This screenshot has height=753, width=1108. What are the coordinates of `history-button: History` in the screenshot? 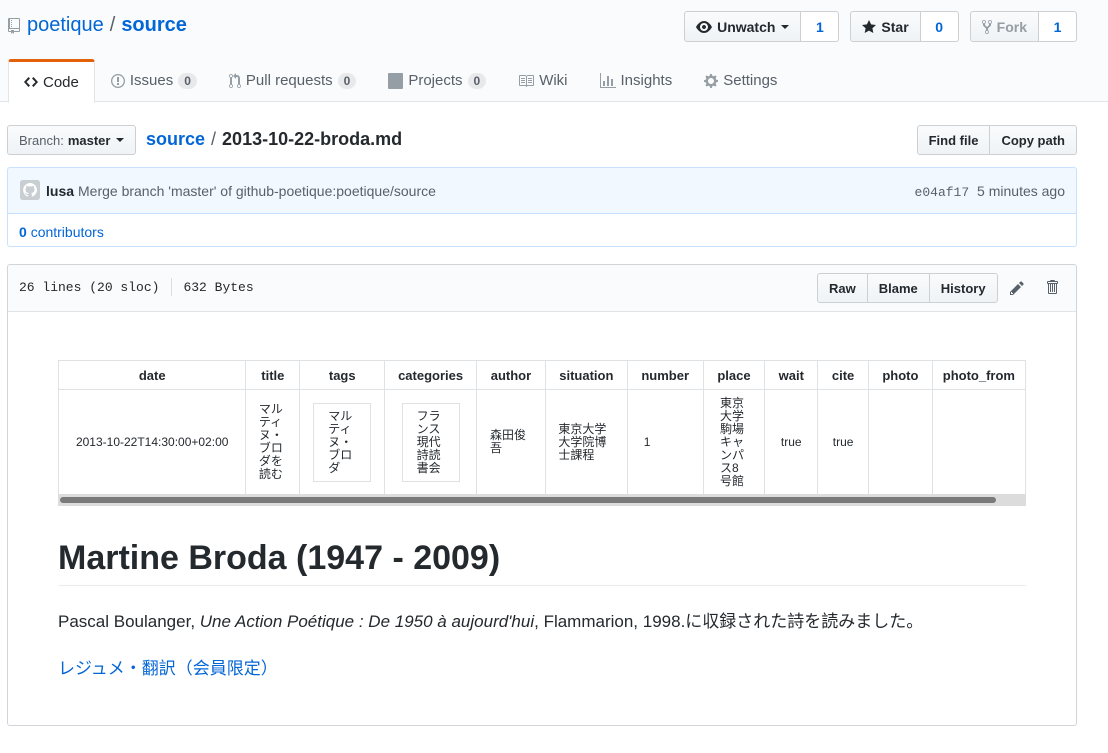 It's located at (963, 288).